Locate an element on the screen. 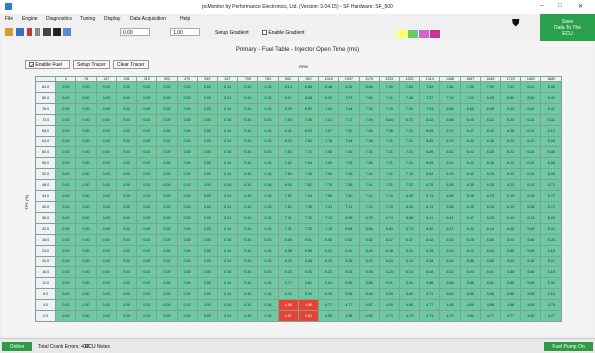 This screenshot has width=595, height=353. fuel-cell: 5.46 is located at coordinates (369, 294).